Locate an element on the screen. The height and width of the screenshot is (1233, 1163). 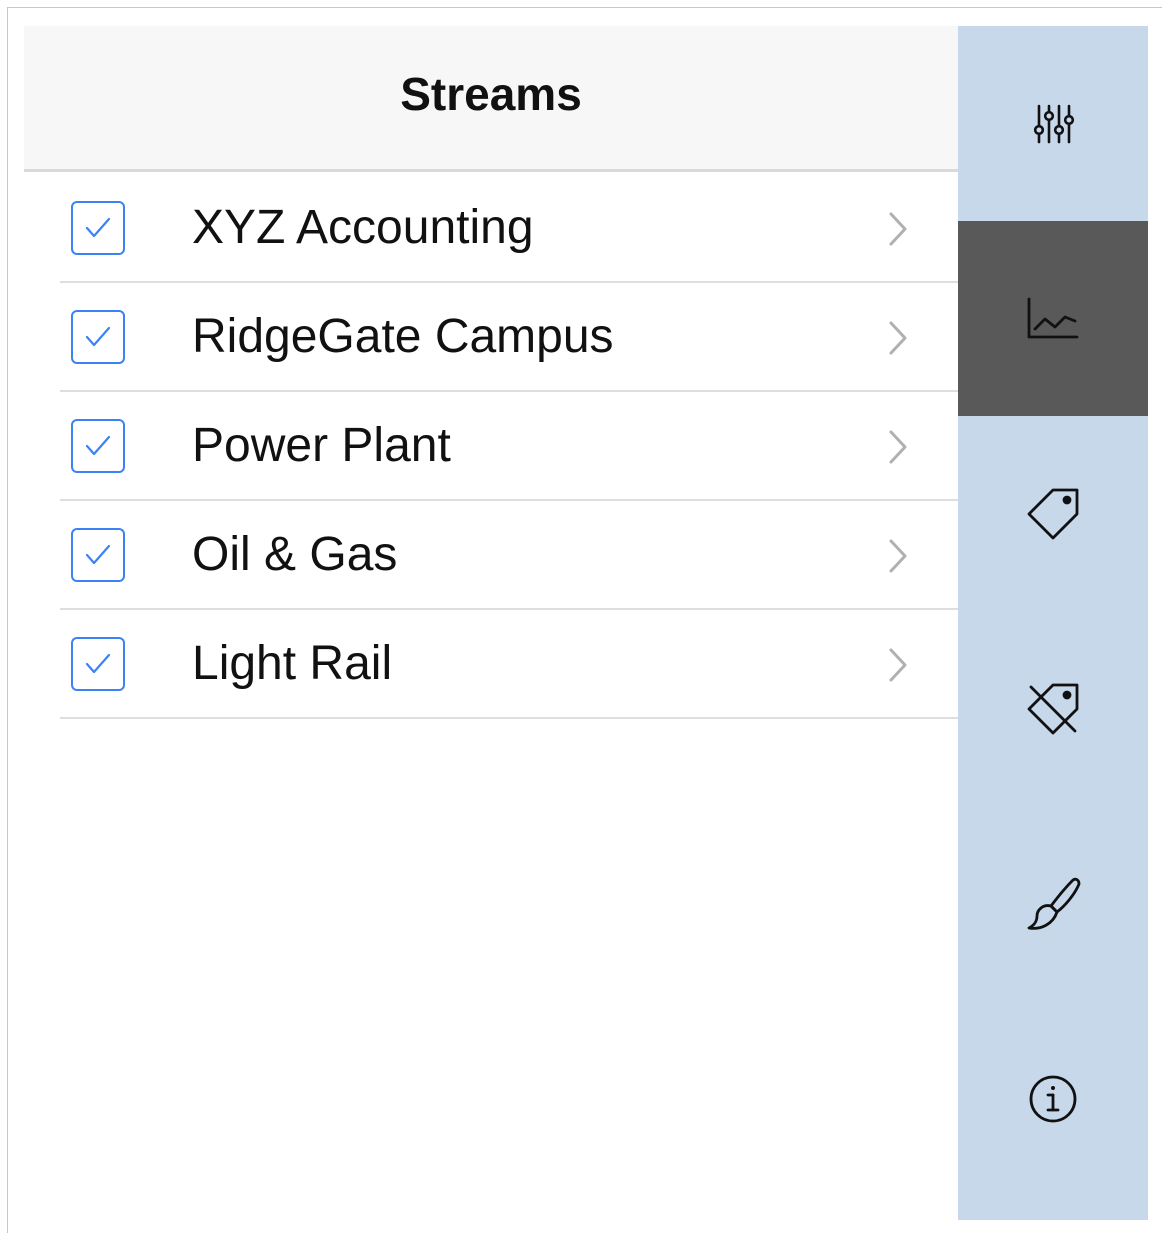
tag-icon is located at coordinates (1053, 513).